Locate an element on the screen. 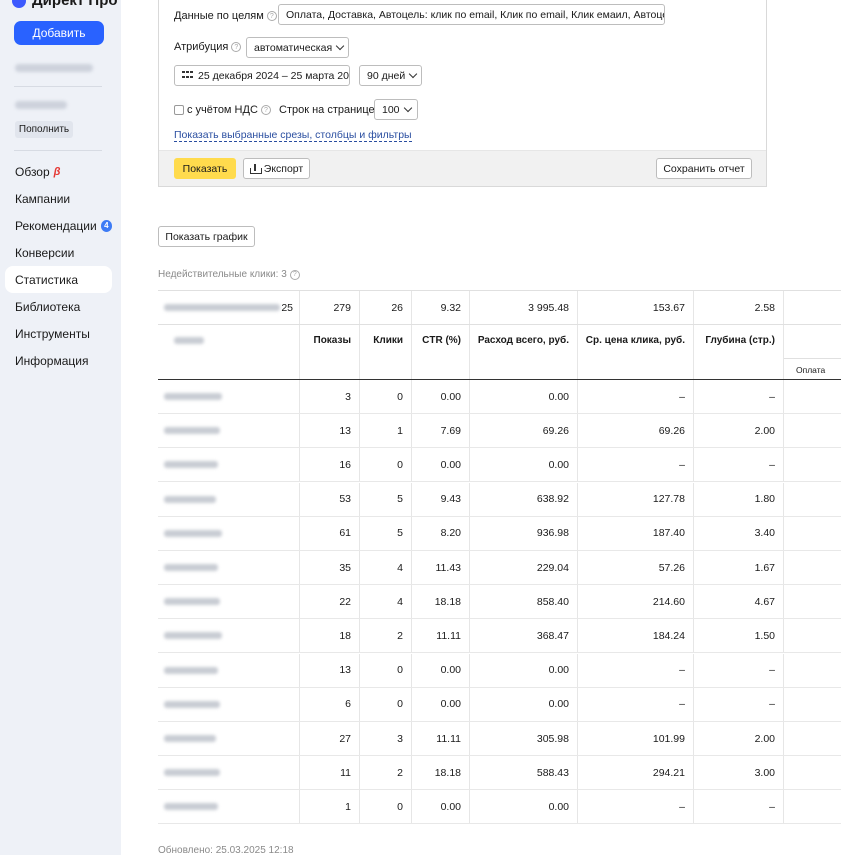 Image resolution: width=841 pixels, height=855 pixels. table-row: 53 5 9.43 638.92 127.78 1.80 is located at coordinates (499, 499).